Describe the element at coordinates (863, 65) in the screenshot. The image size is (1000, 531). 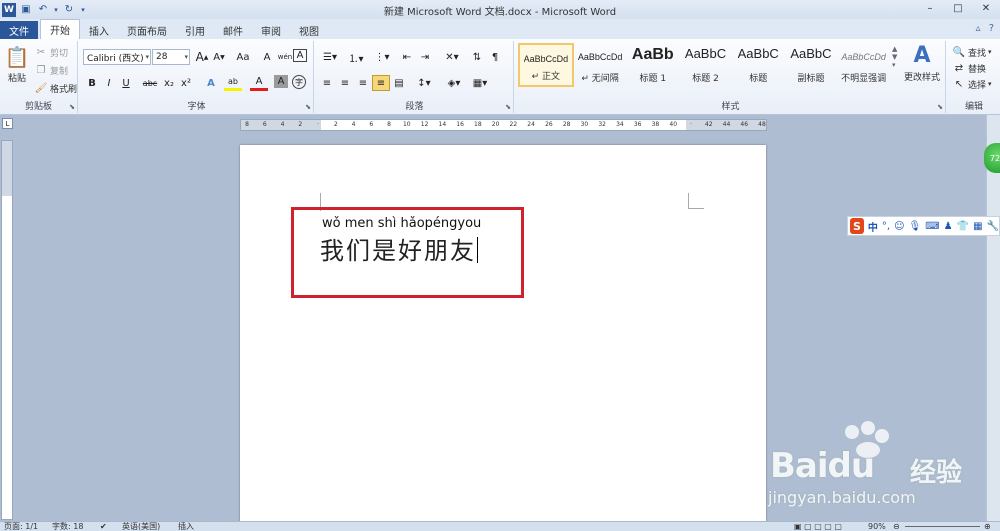
I see `style-subtle-emphasis: AaBbCcDd 不明显强调` at that location.